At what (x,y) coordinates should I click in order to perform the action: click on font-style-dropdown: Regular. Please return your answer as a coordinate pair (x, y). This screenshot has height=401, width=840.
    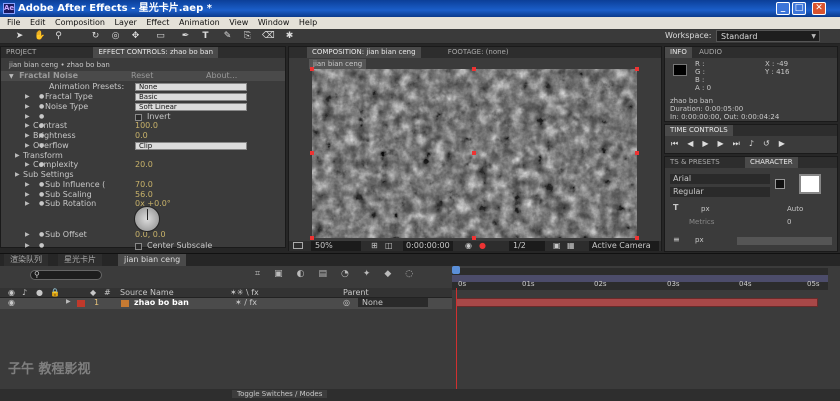
    Looking at the image, I should click on (720, 192).